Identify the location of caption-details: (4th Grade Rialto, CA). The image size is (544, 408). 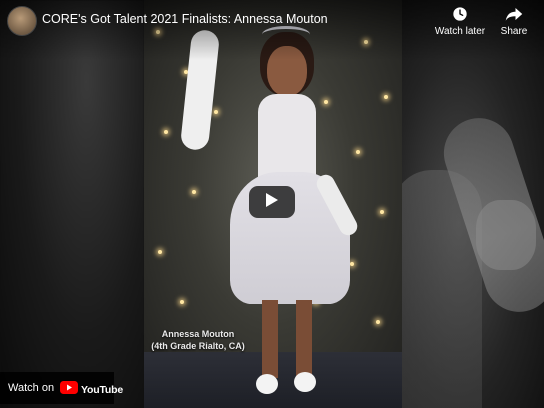
(198, 346).